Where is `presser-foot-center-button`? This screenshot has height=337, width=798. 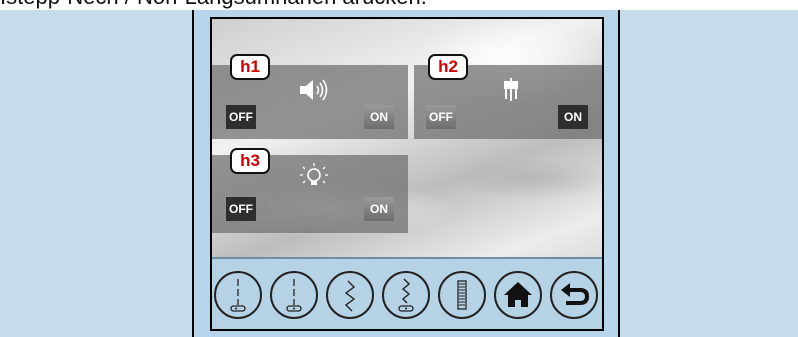
presser-foot-center-button is located at coordinates (294, 295).